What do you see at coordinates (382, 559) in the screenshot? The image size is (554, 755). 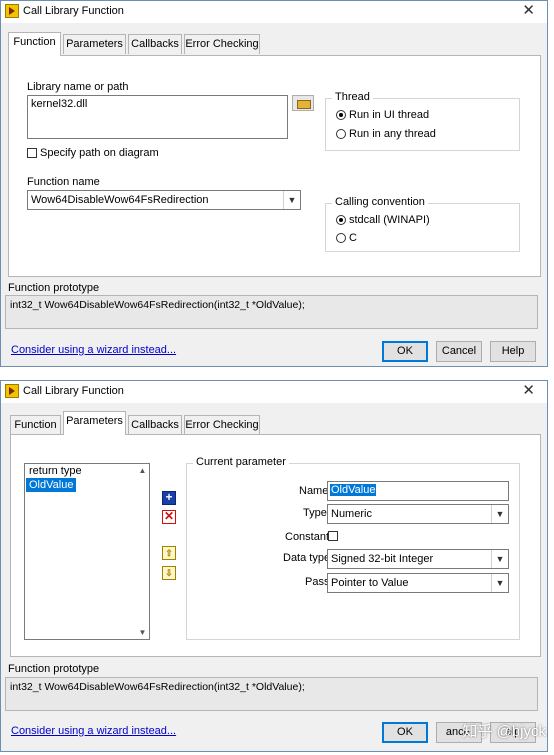 I see `data-type-value: Signed 32-bit Integer` at bounding box center [382, 559].